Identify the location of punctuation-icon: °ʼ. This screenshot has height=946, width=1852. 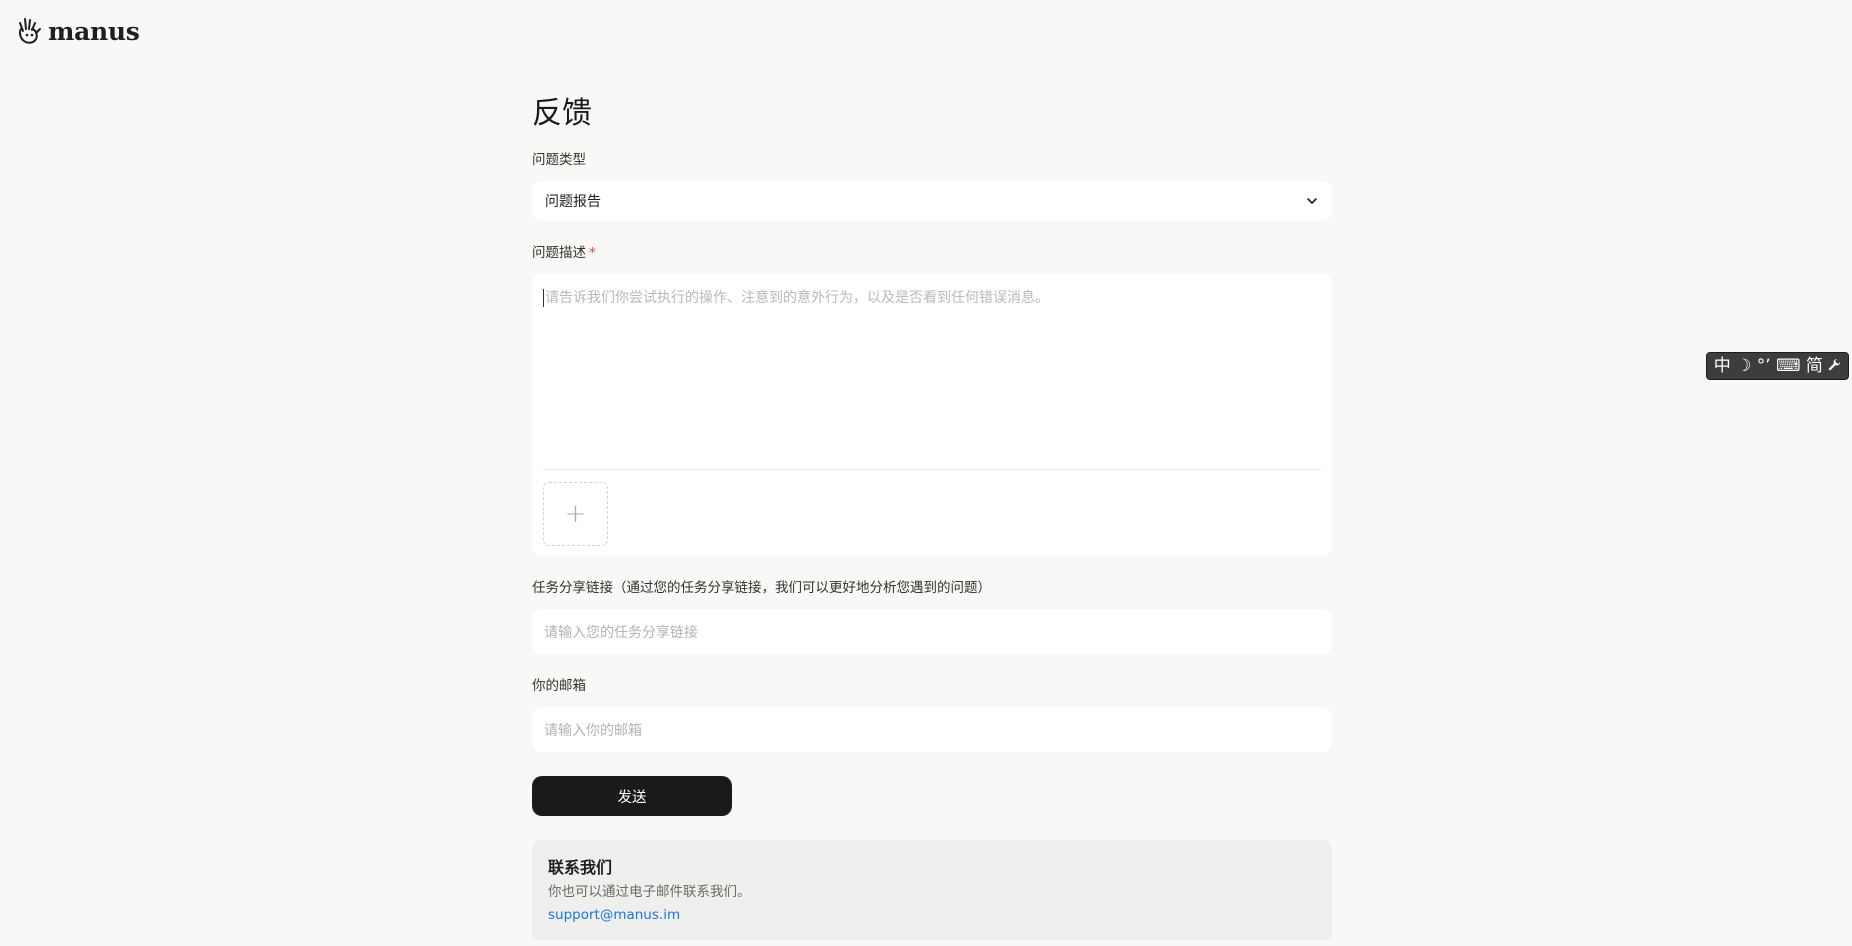
(1764, 366).